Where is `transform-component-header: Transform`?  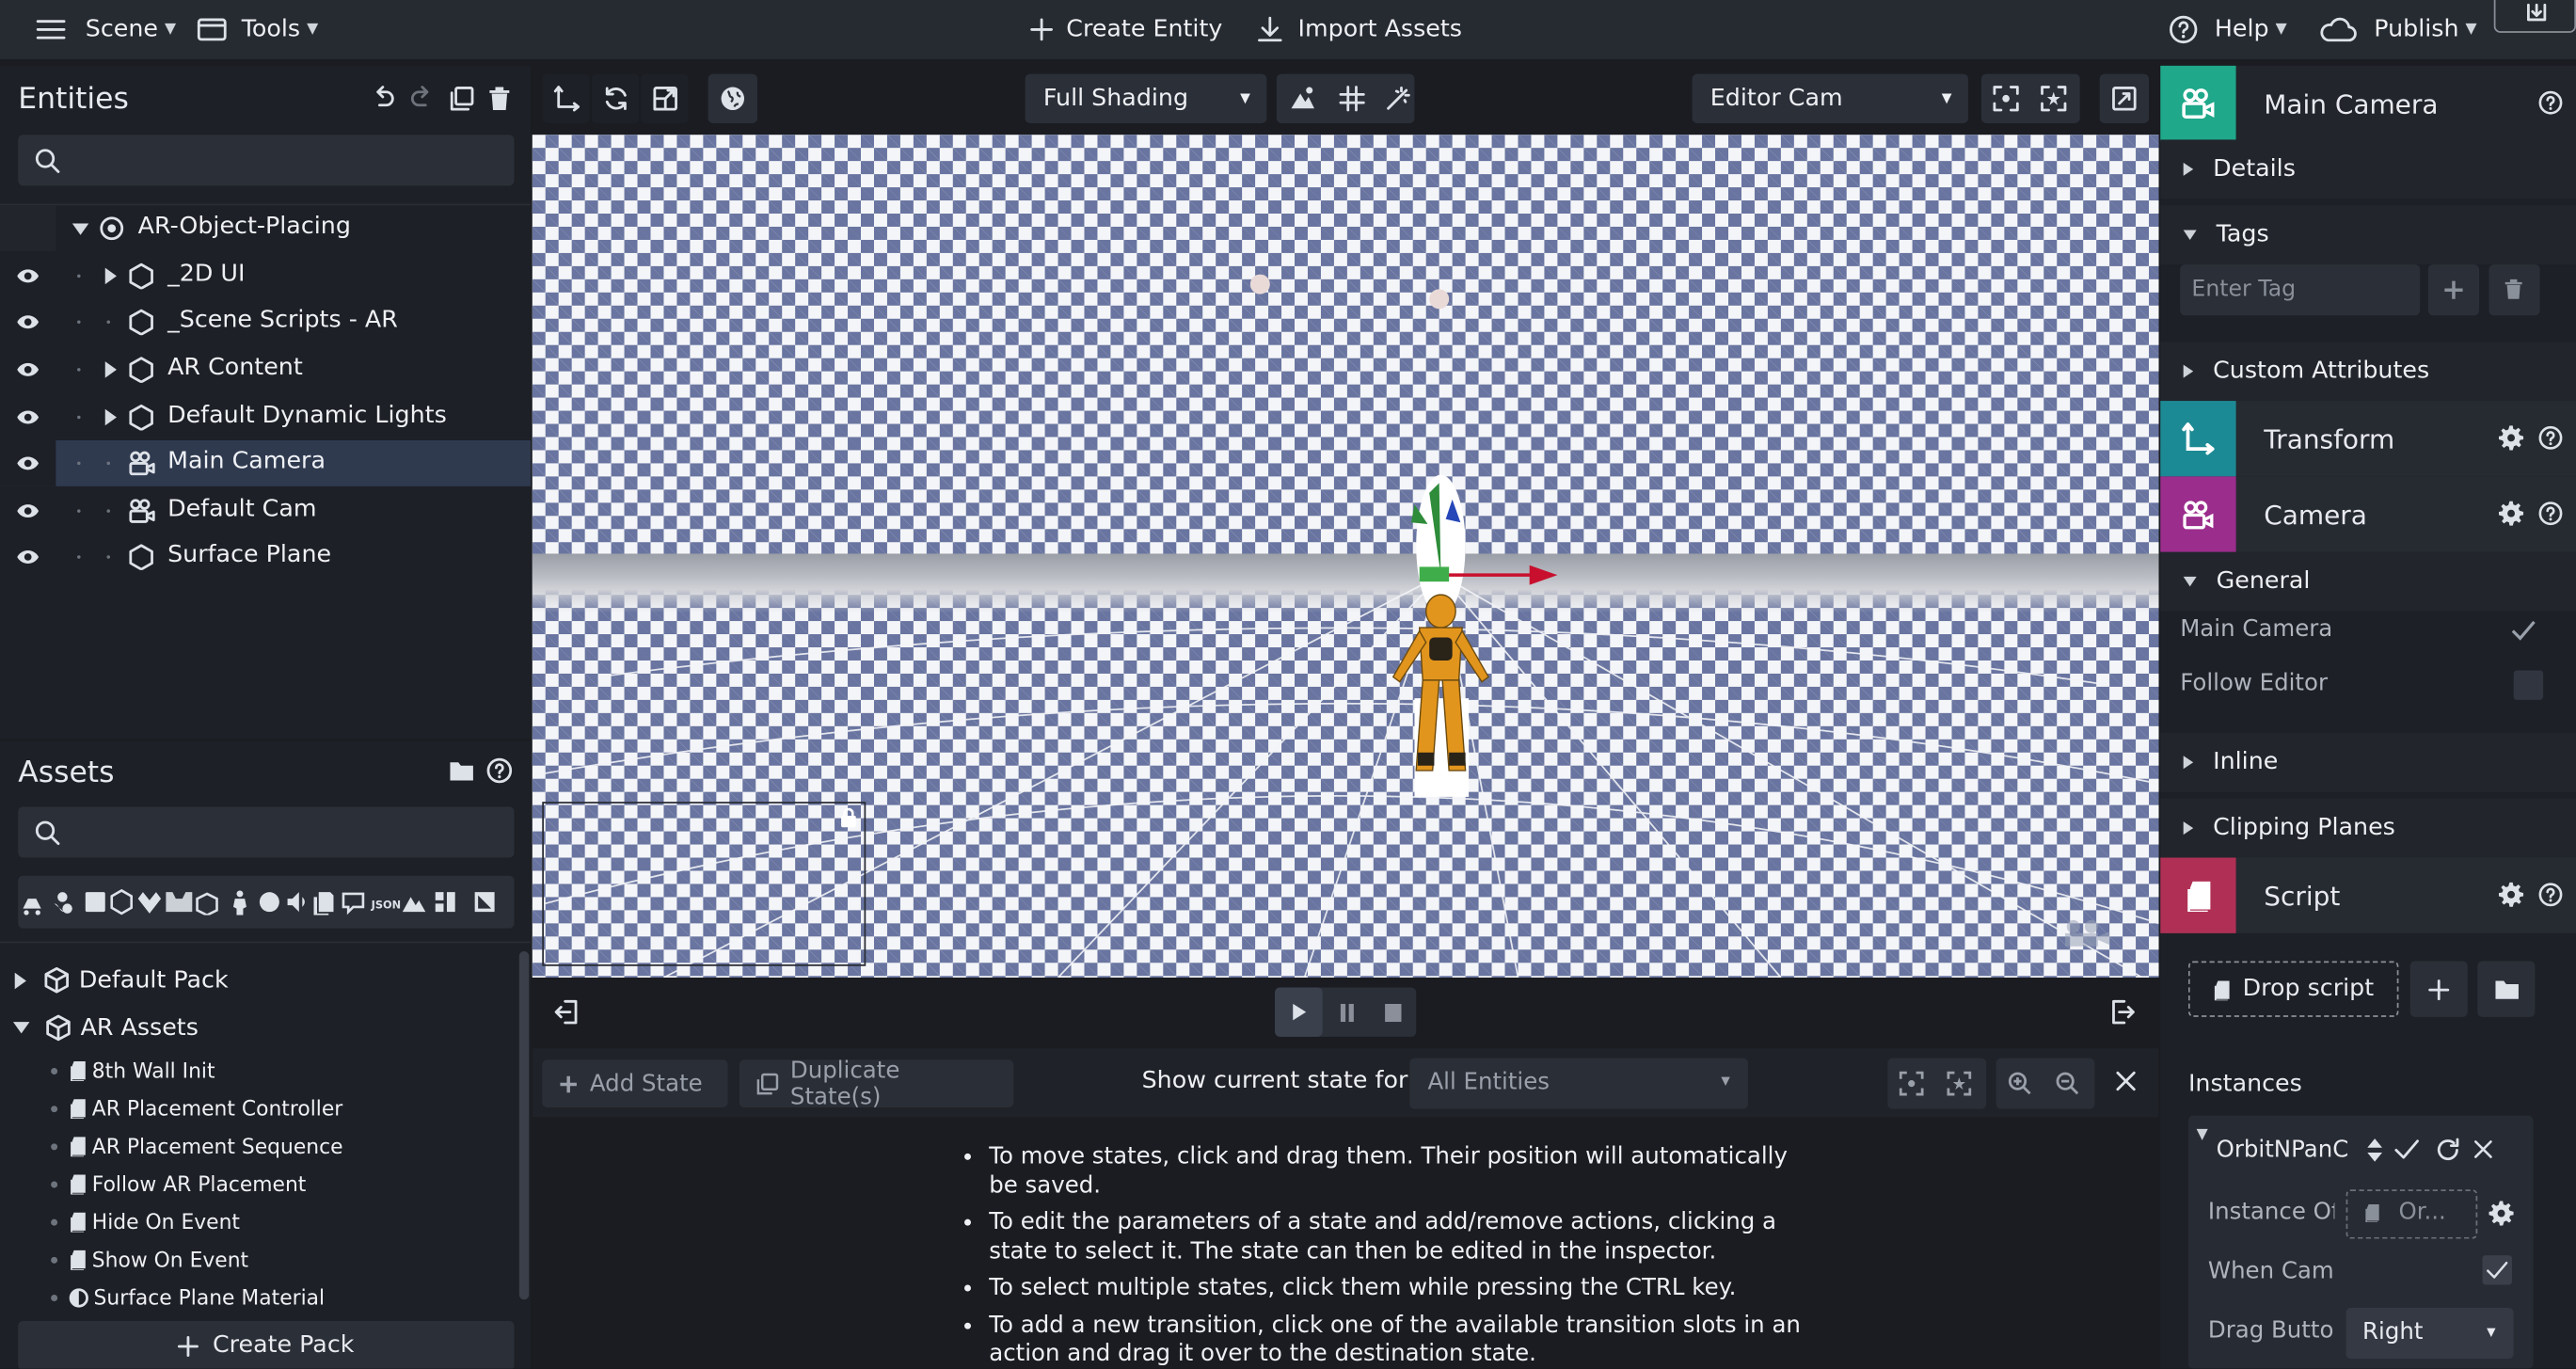 transform-component-header: Transform is located at coordinates (2368, 439).